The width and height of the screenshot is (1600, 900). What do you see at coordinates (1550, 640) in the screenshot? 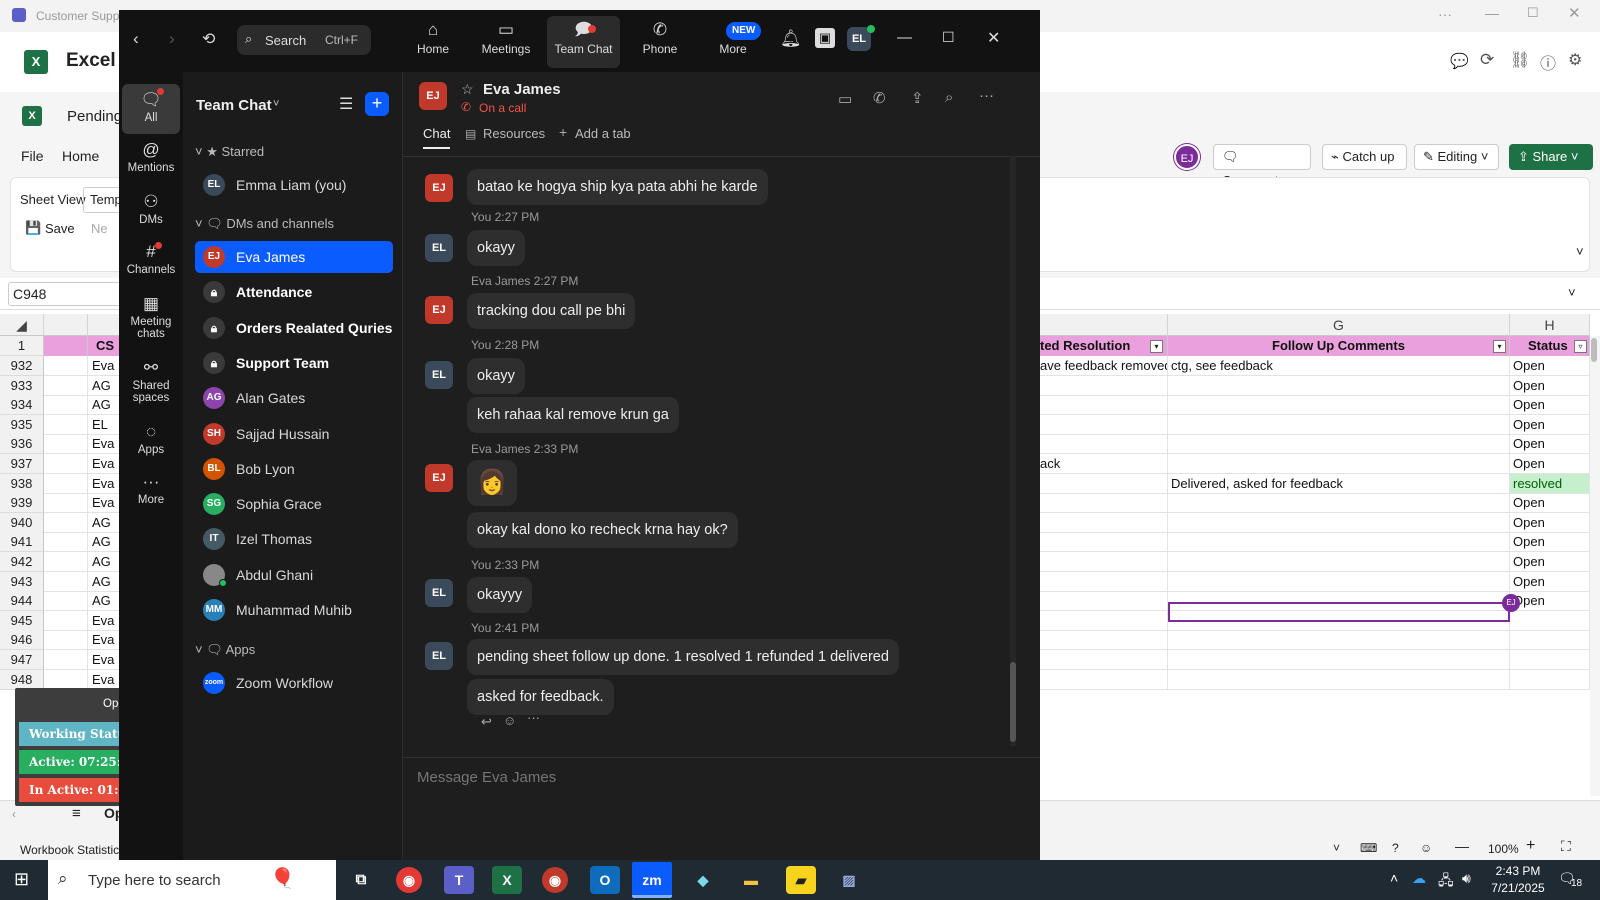
I see `table-cell-status` at bounding box center [1550, 640].